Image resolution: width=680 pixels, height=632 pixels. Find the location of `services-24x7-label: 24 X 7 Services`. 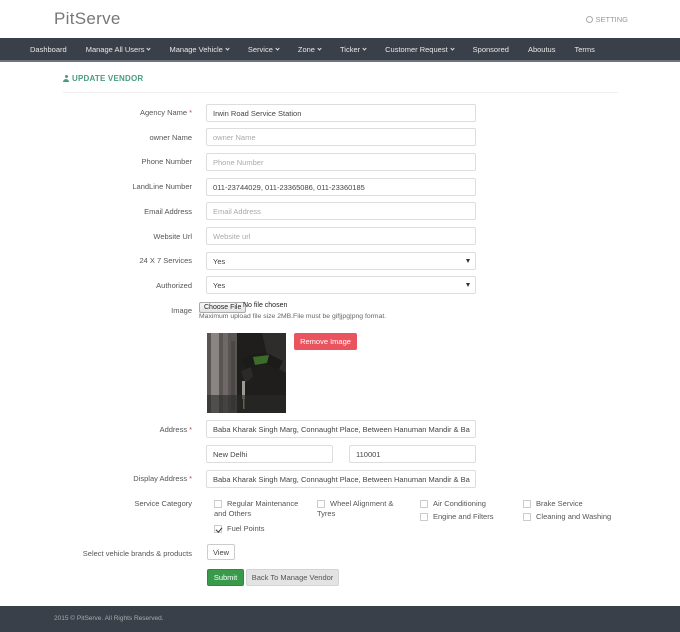

services-24x7-label: 24 X 7 Services is located at coordinates (165, 260).